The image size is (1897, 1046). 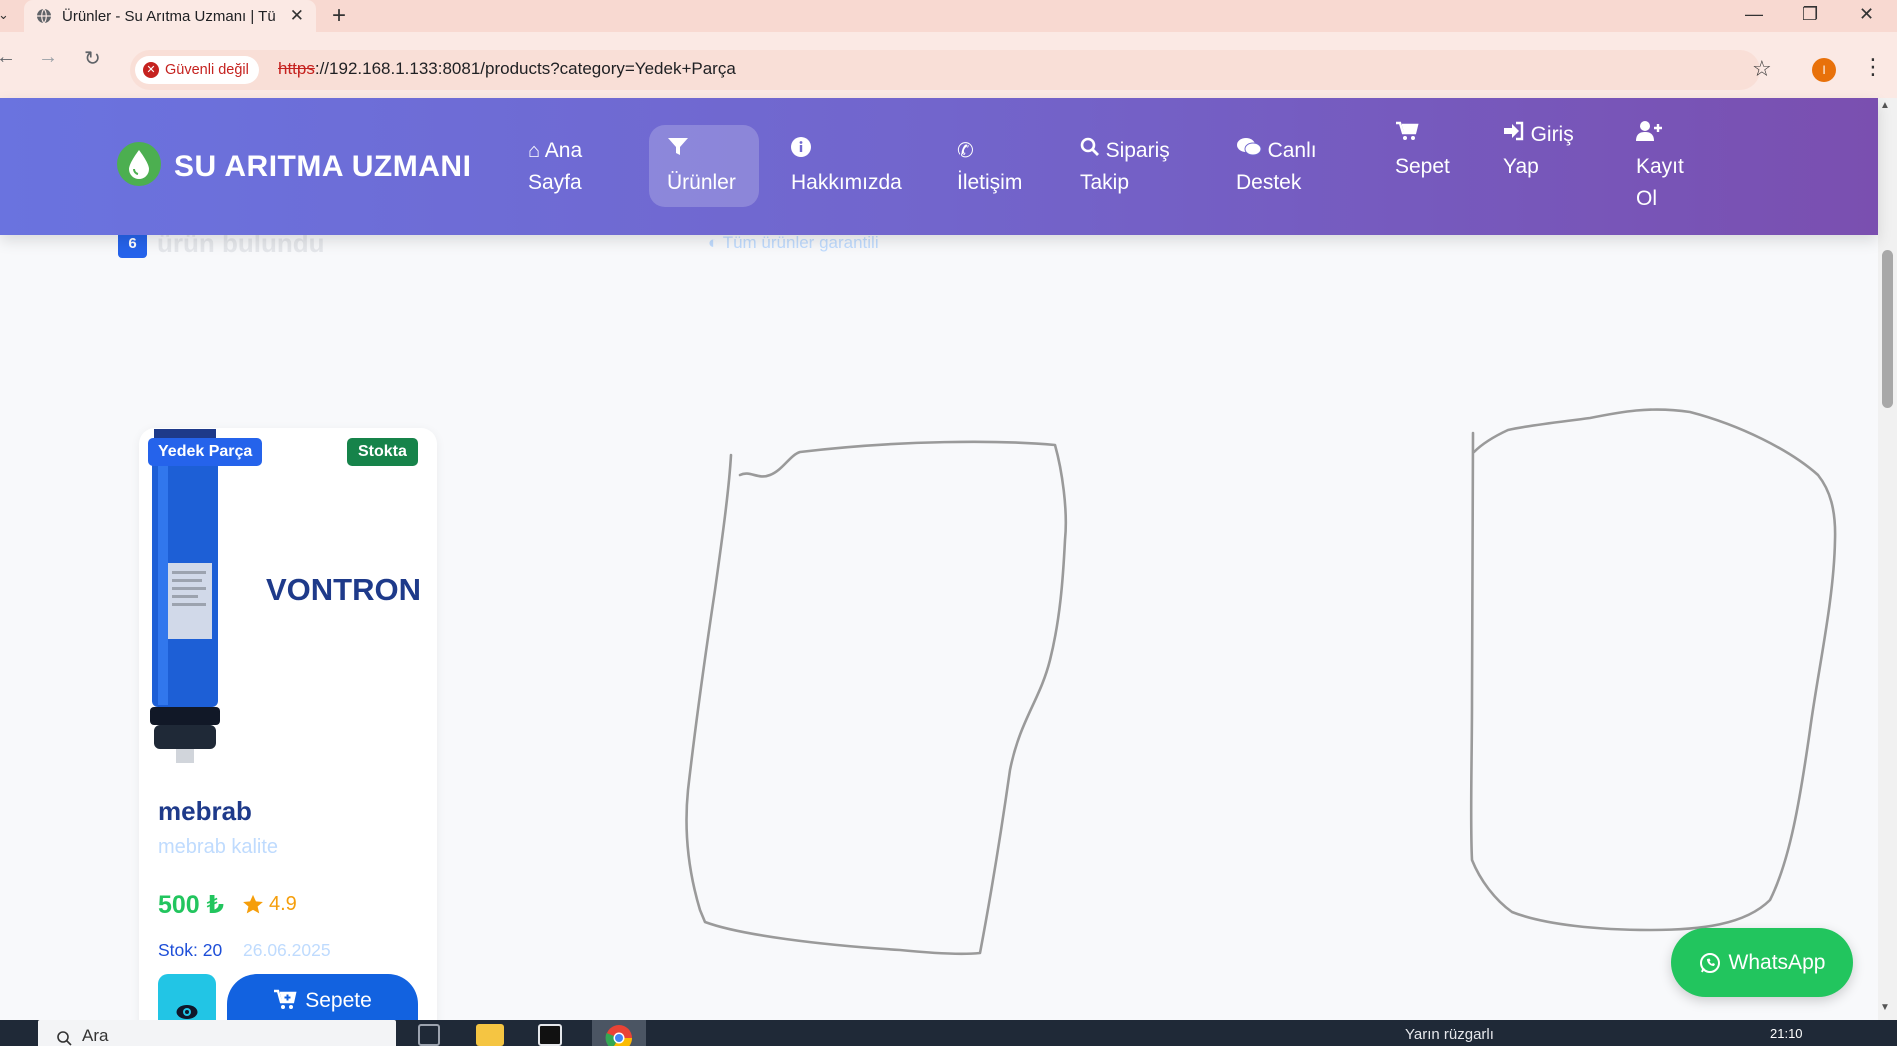 What do you see at coordinates (4, 15) in the screenshot?
I see `tab-list-icon: ⌄` at bounding box center [4, 15].